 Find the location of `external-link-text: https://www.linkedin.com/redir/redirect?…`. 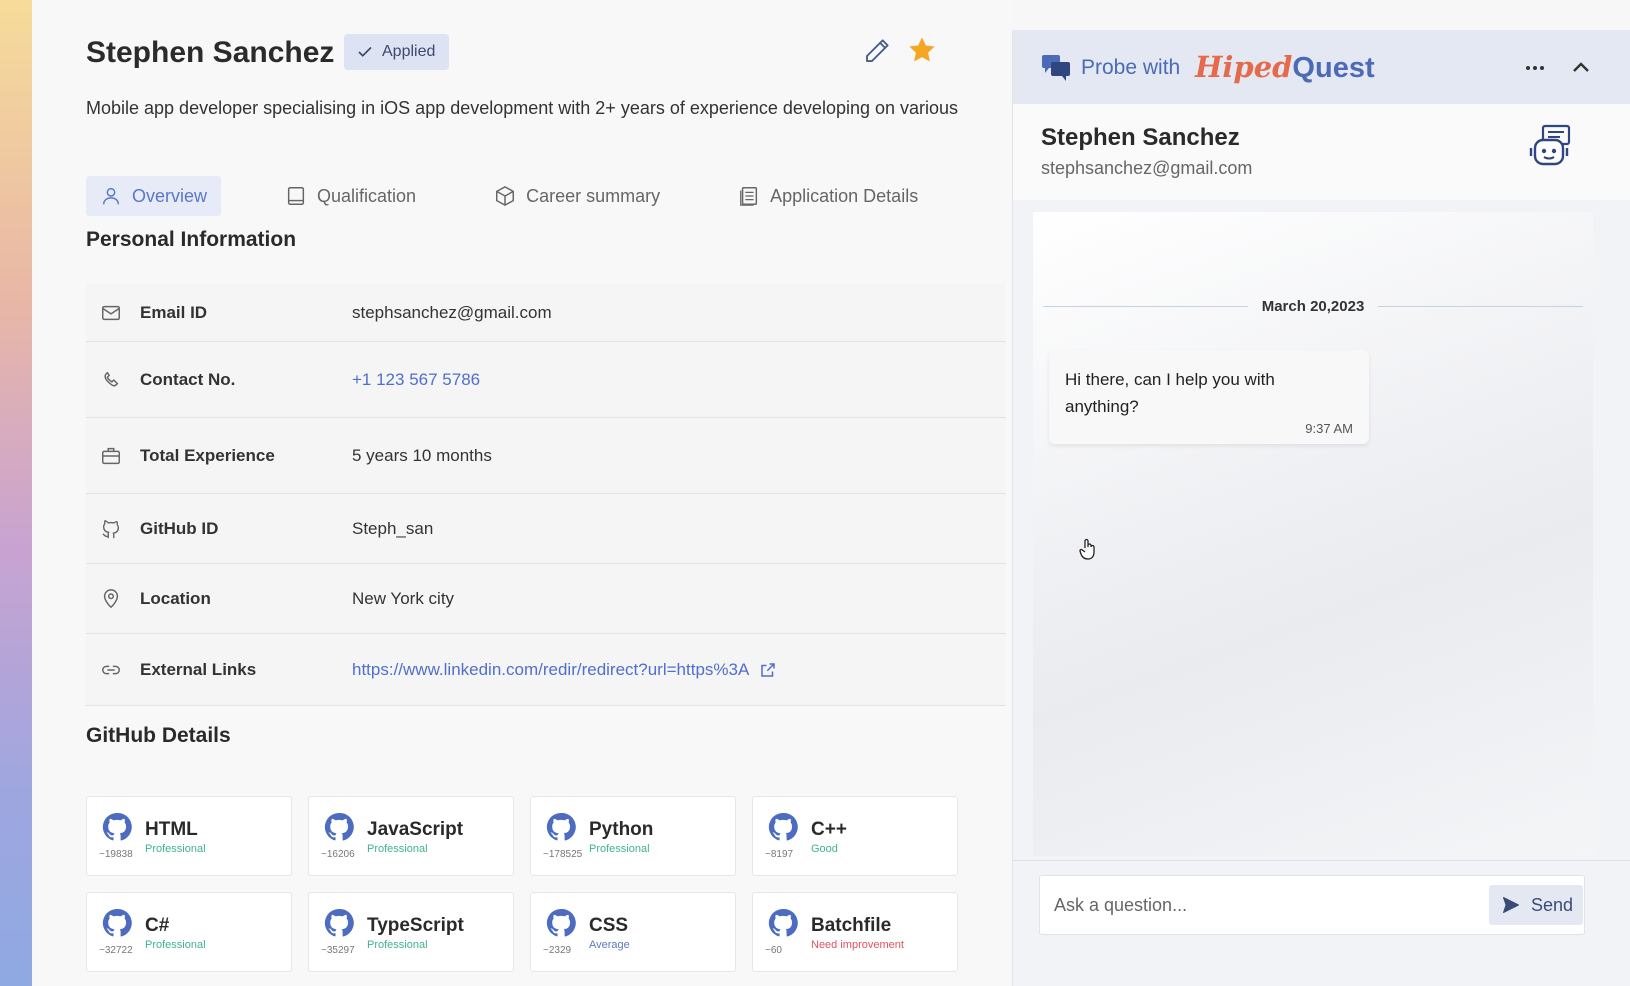

external-link-text: https://www.linkedin.com/redir/redirect?… is located at coordinates (551, 669).